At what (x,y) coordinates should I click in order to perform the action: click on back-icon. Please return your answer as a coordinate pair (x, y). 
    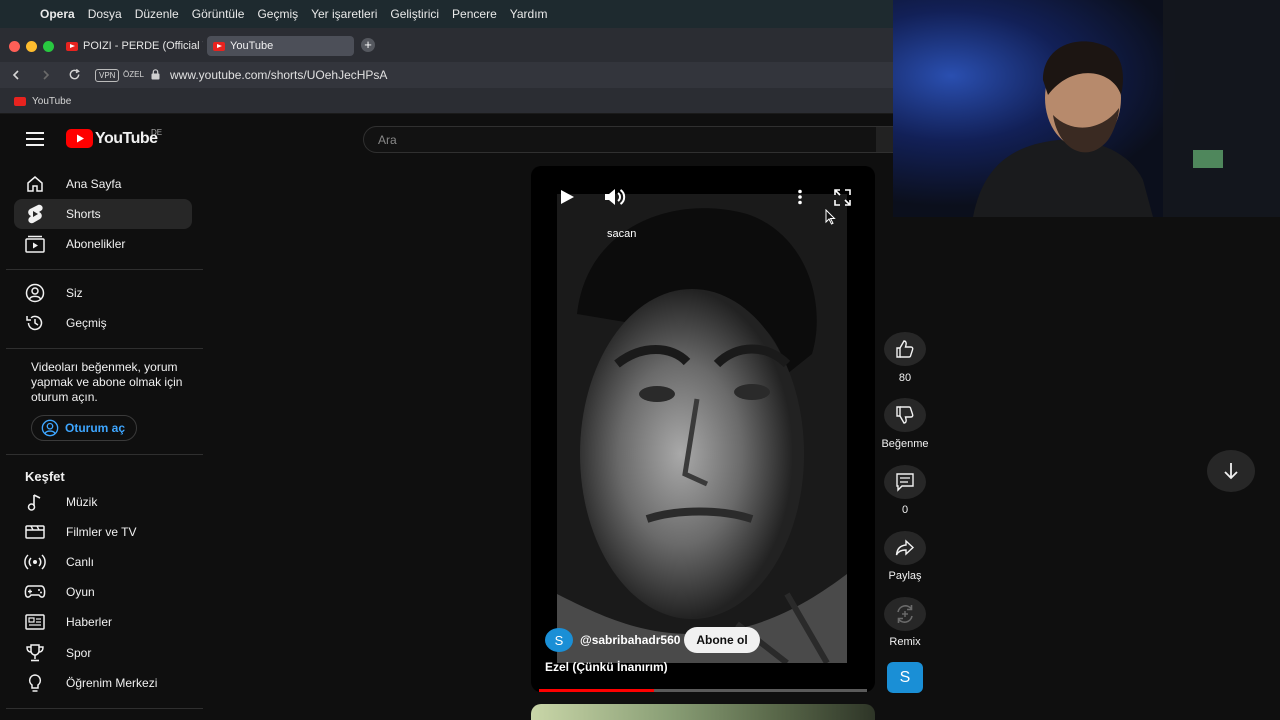
    Looking at the image, I should click on (16, 75).